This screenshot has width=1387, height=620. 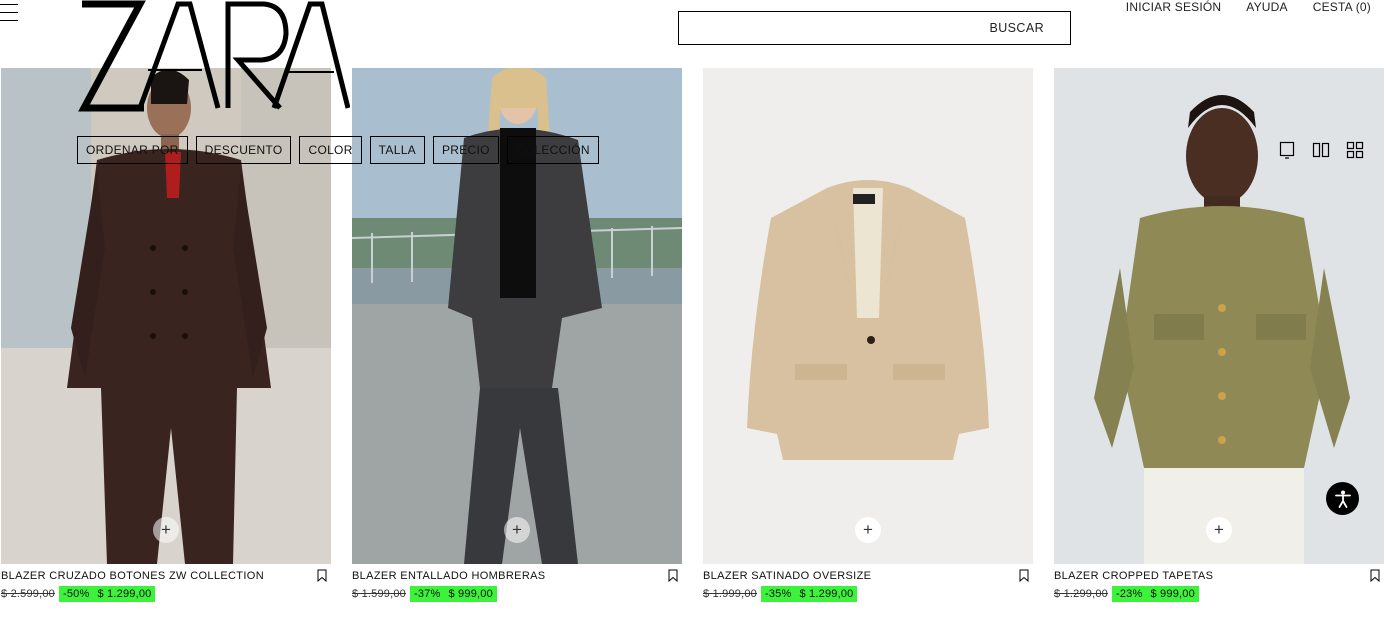 What do you see at coordinates (1173, 7) in the screenshot?
I see `login-link: INICIAR SESIÓN` at bounding box center [1173, 7].